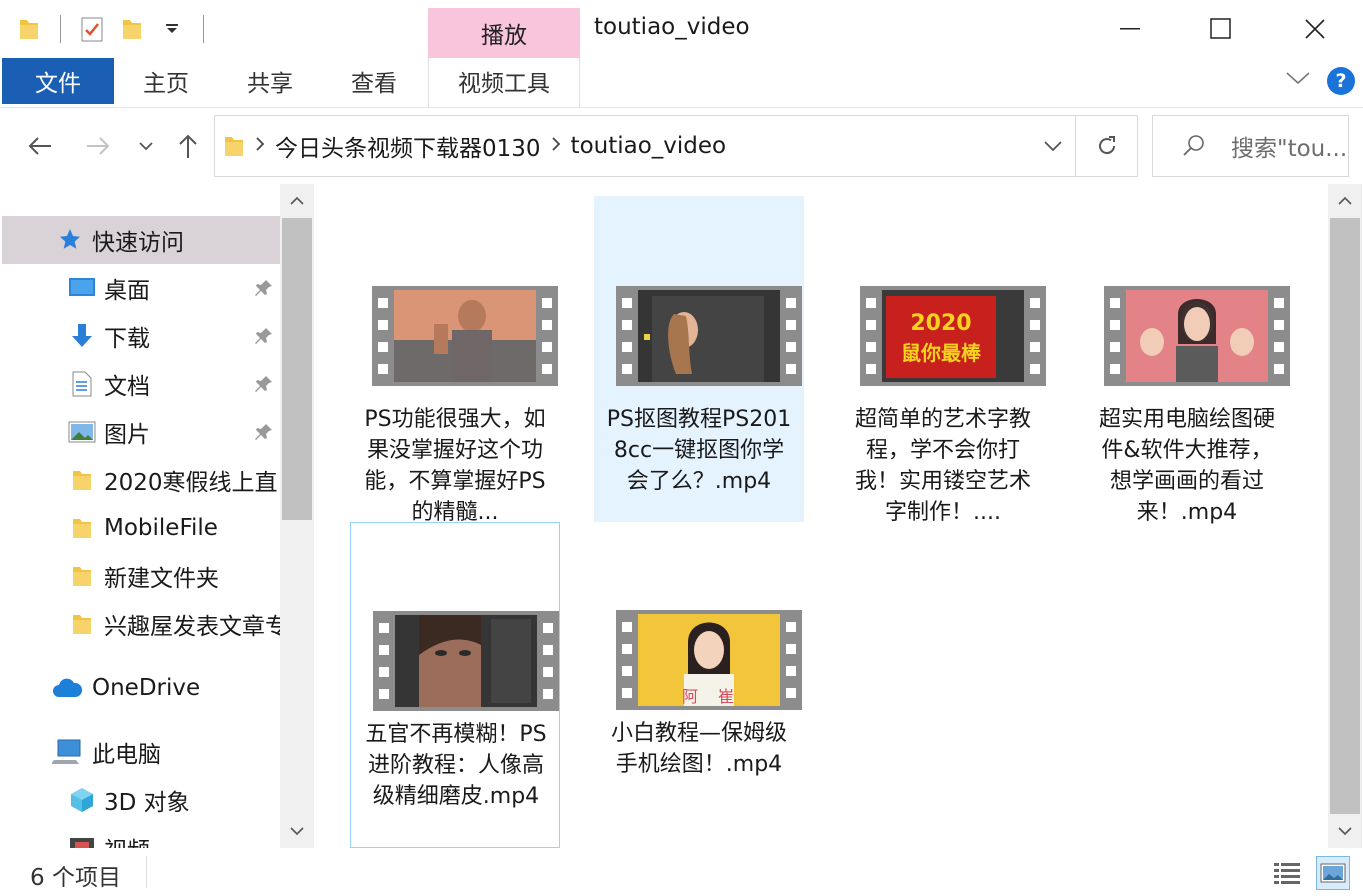  I want to click on properties-icon, so click(92, 29).